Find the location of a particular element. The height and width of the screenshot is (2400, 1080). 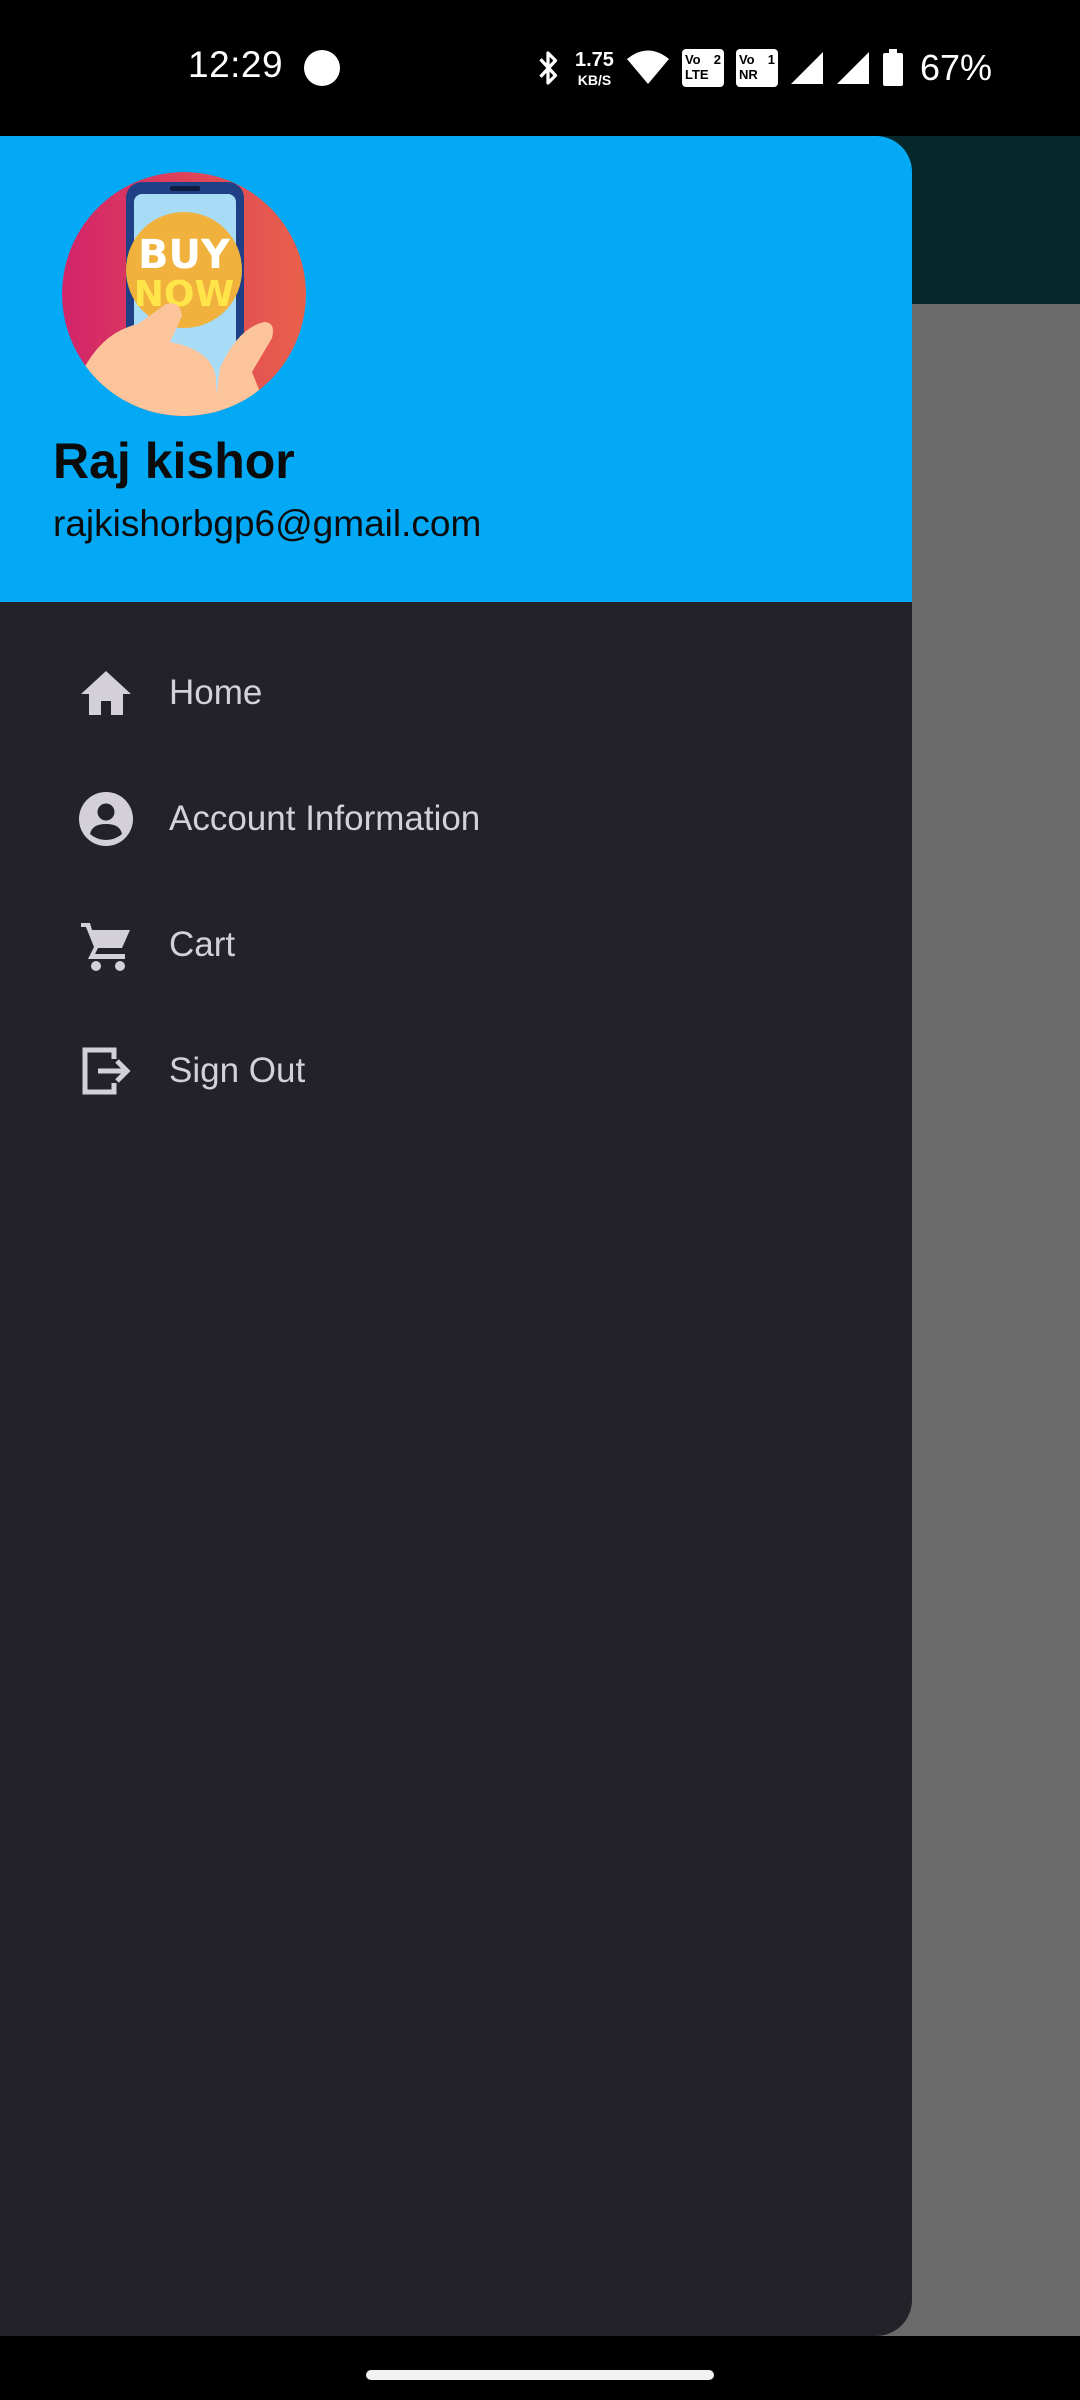

status-time: 12:29 is located at coordinates (236, 64).